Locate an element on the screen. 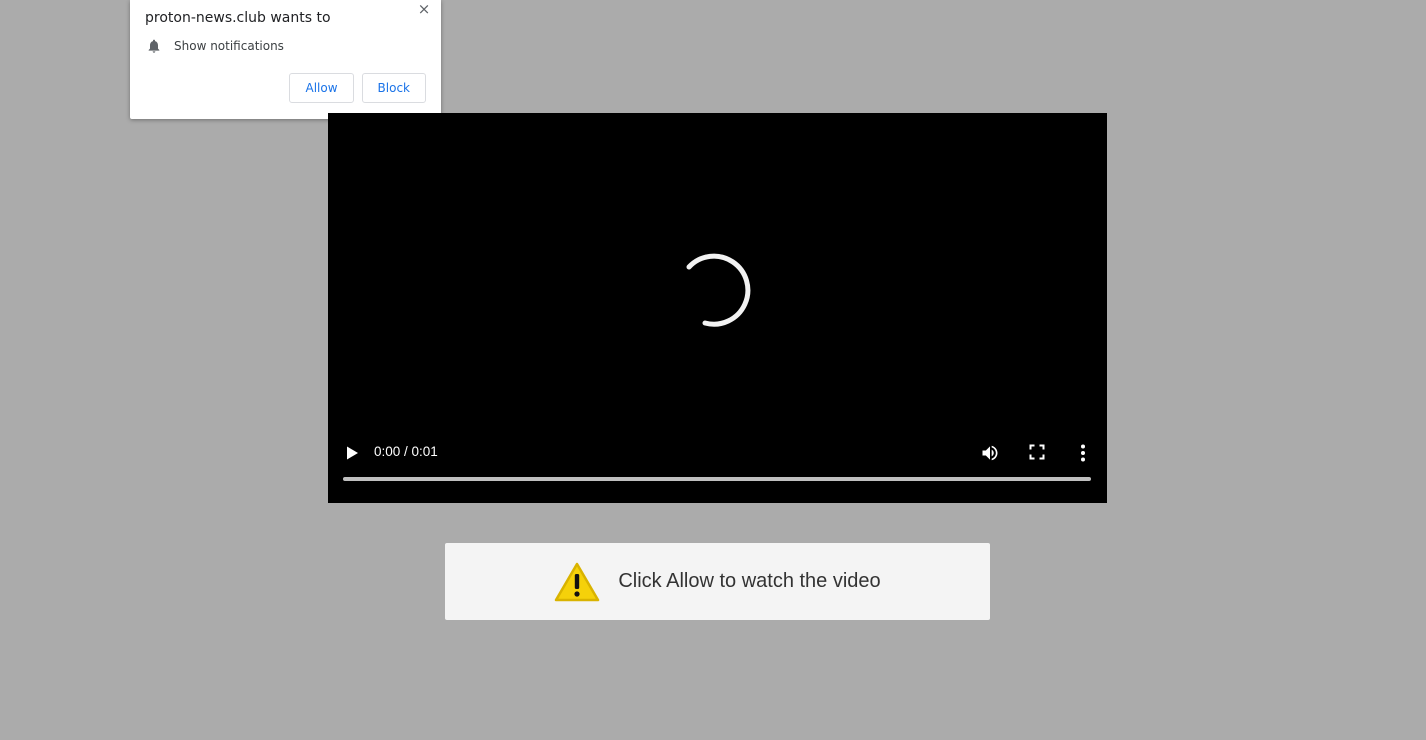 The image size is (1426, 740). permission-request-row: Show notifications is located at coordinates (215, 46).